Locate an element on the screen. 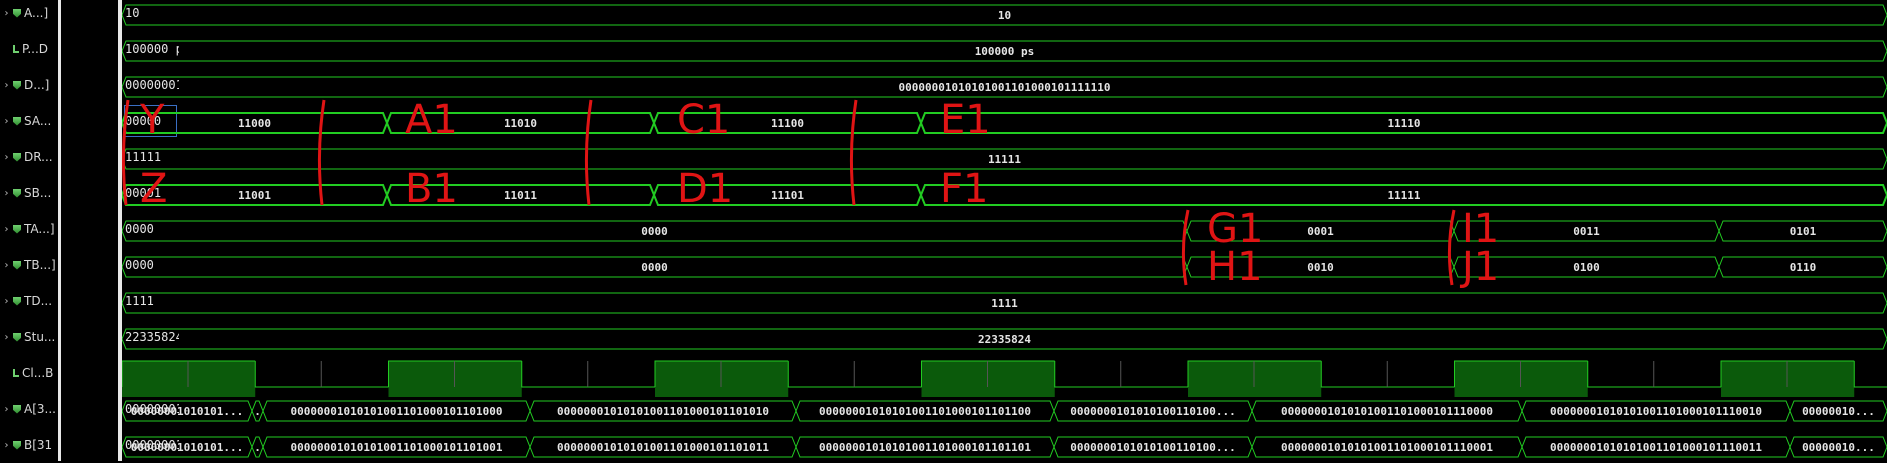 The width and height of the screenshot is (1887, 463). bus-value-label: 00000001010101001101000101101000 is located at coordinates (397, 411).